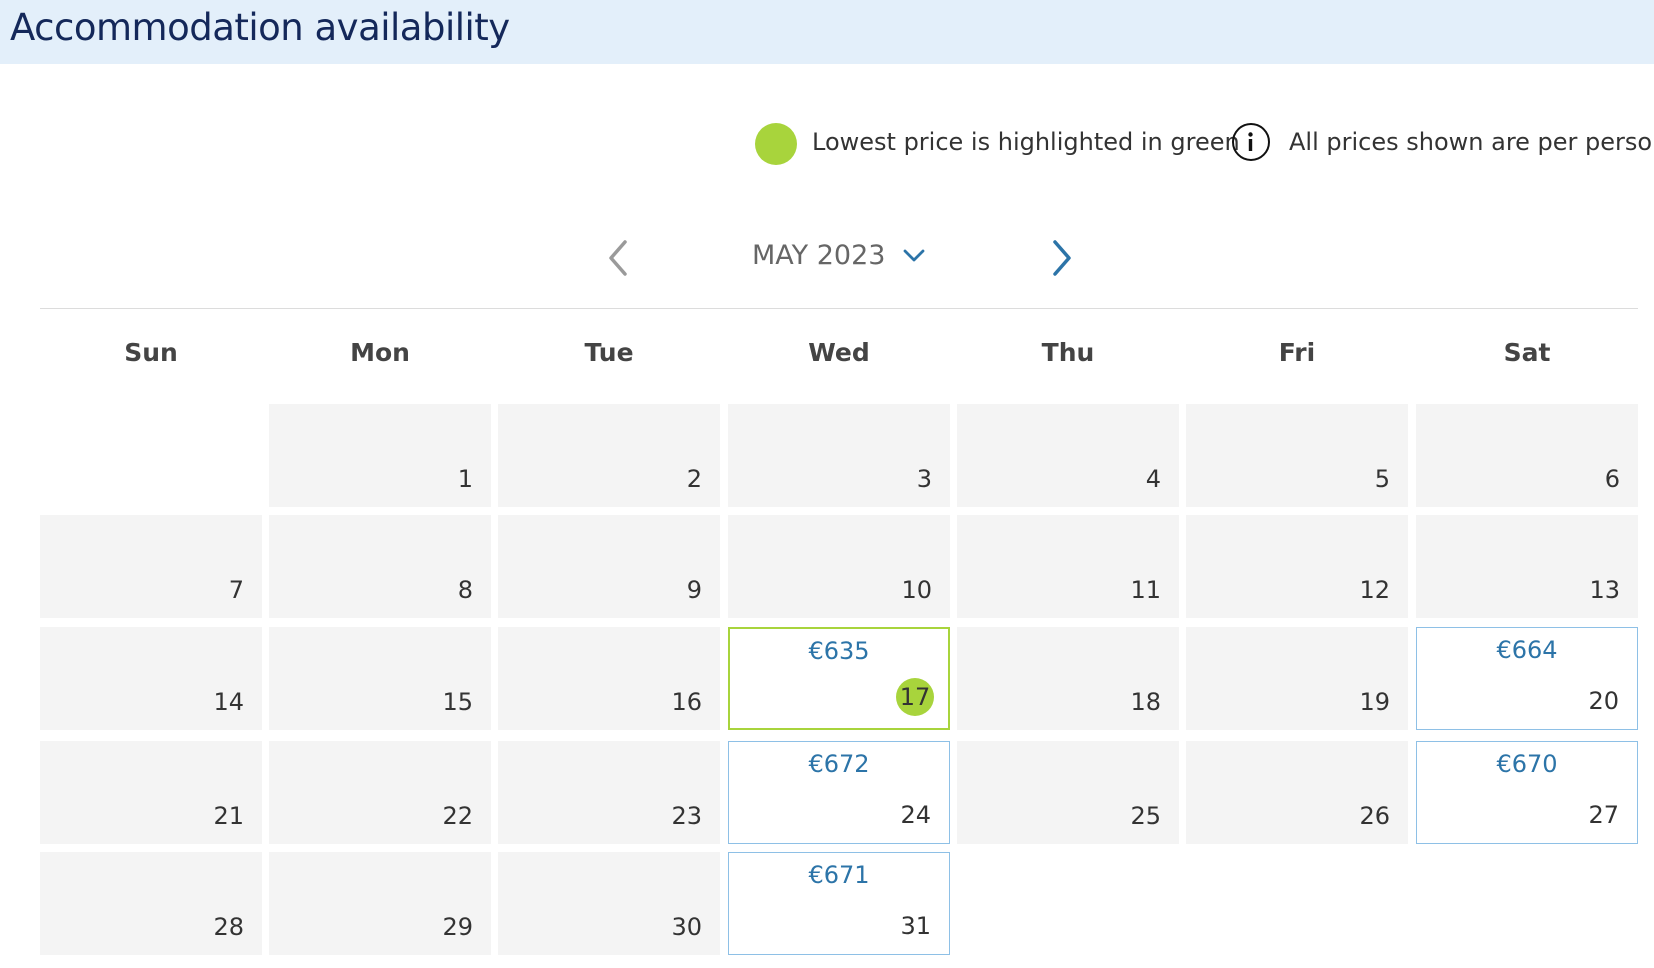 This screenshot has height=968, width=1654. I want to click on calendar-day-cell: 28, so click(151, 903).